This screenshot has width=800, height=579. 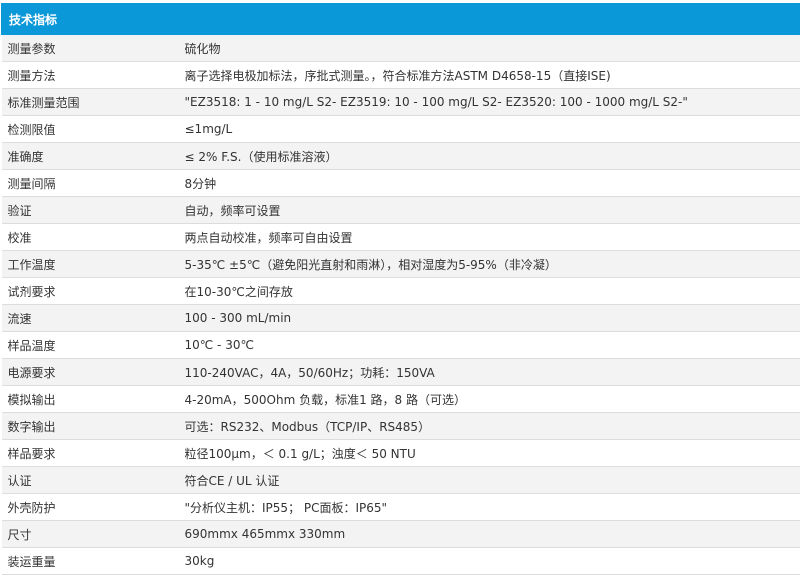 I want to click on table-row: 检测限值 ≤1mg/L, so click(x=400, y=129).